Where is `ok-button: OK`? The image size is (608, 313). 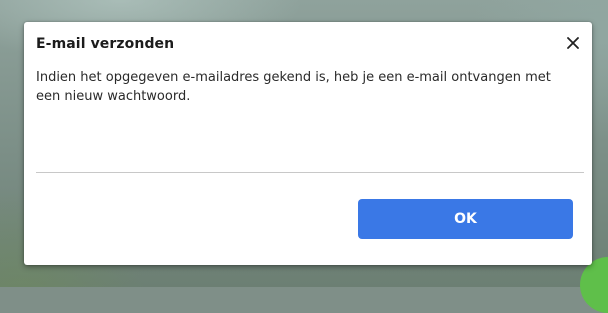 ok-button: OK is located at coordinates (465, 219).